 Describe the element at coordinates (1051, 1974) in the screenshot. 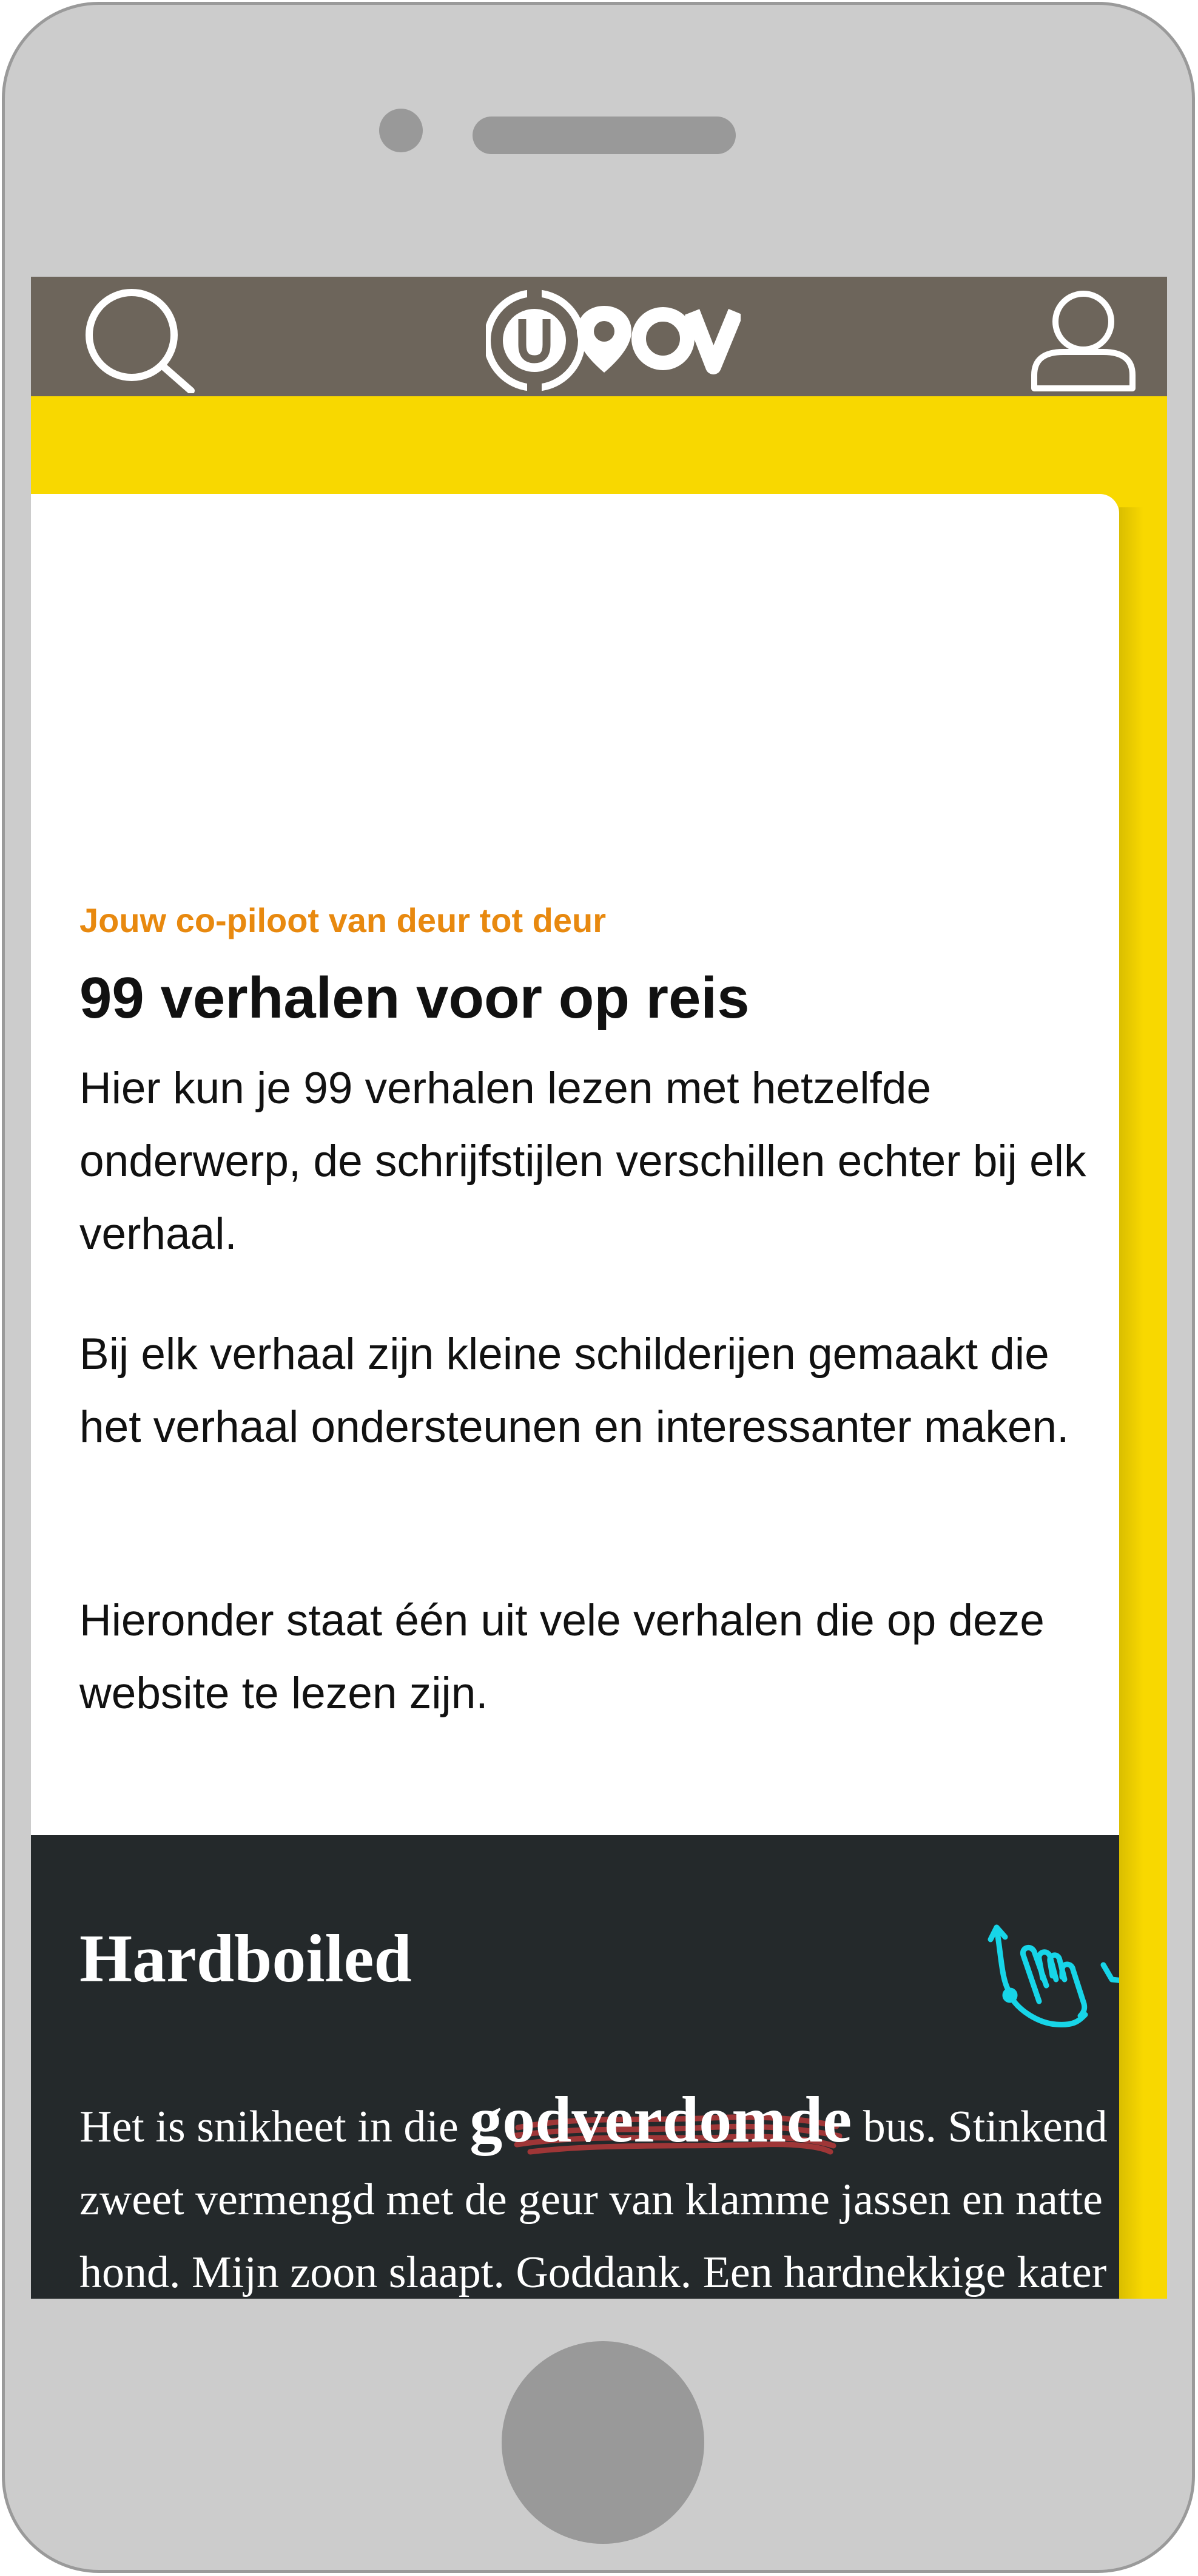

I see `tap-hand-icon` at that location.